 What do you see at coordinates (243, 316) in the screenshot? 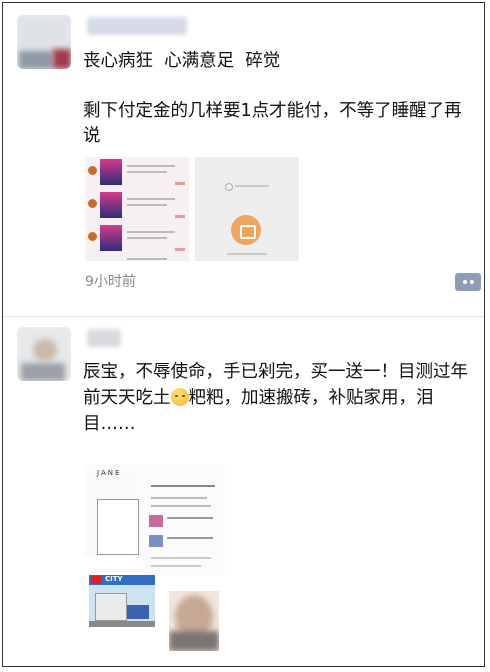
I see `post-divider` at bounding box center [243, 316].